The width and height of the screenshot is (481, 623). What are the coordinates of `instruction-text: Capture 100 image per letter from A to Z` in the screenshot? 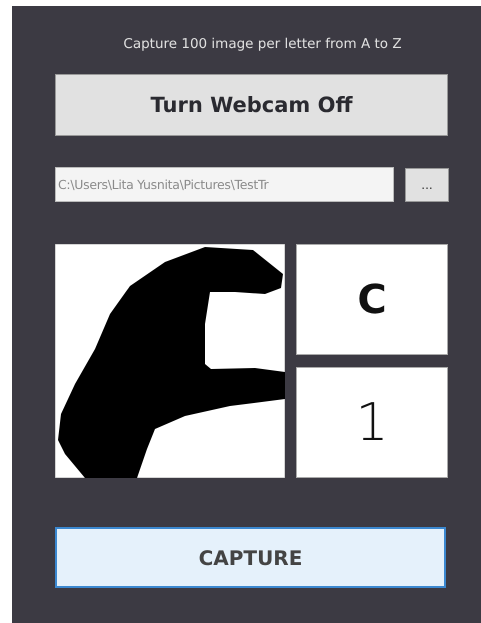 It's located at (262, 44).